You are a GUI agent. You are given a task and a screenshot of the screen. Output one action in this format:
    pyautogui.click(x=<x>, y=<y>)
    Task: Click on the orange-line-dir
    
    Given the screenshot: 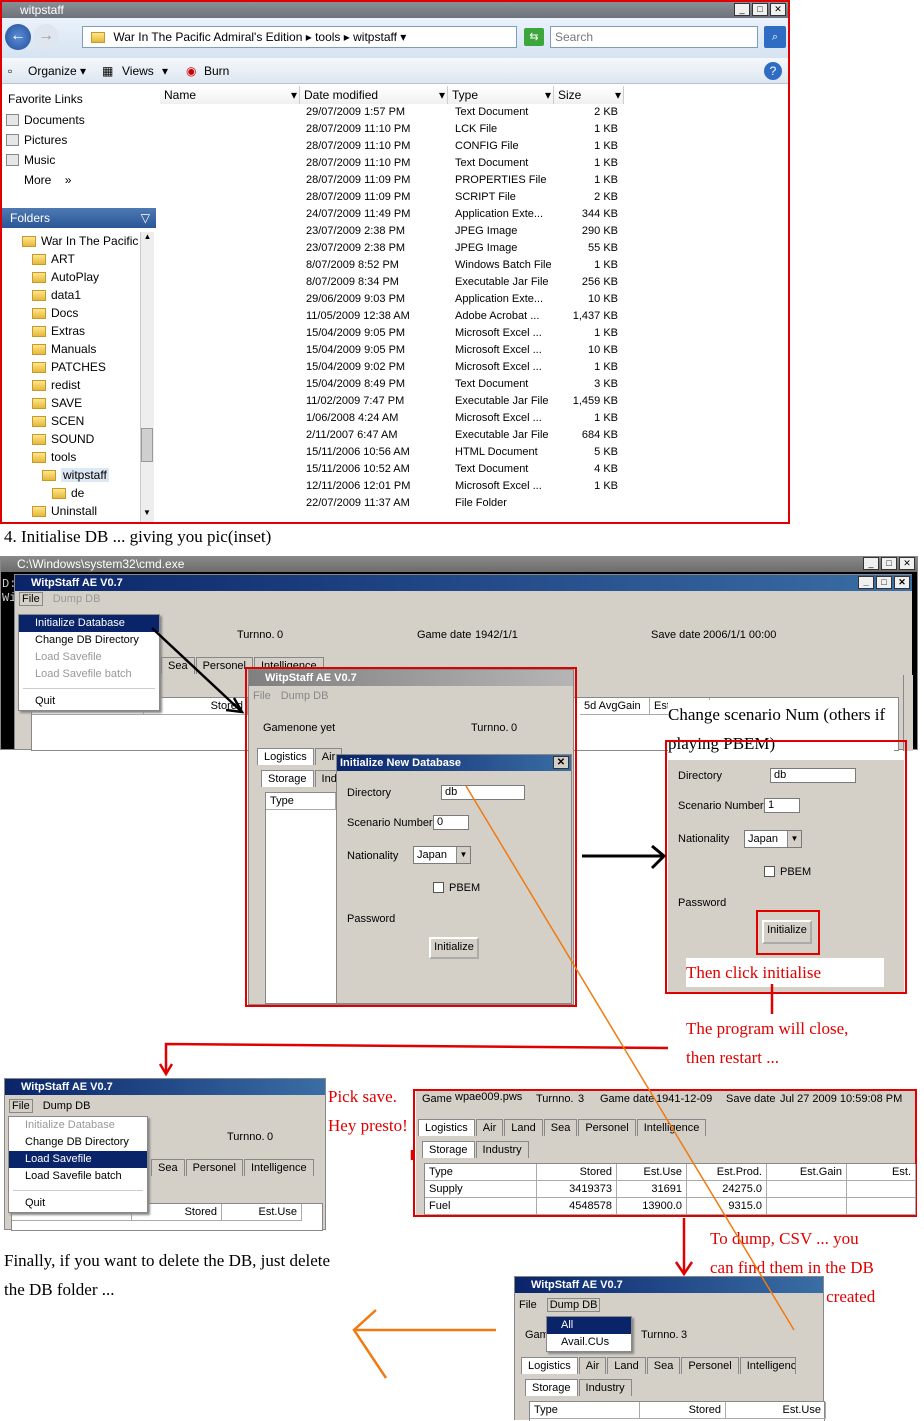 What is the action you would take?
    pyautogui.click(x=630, y=1058)
    